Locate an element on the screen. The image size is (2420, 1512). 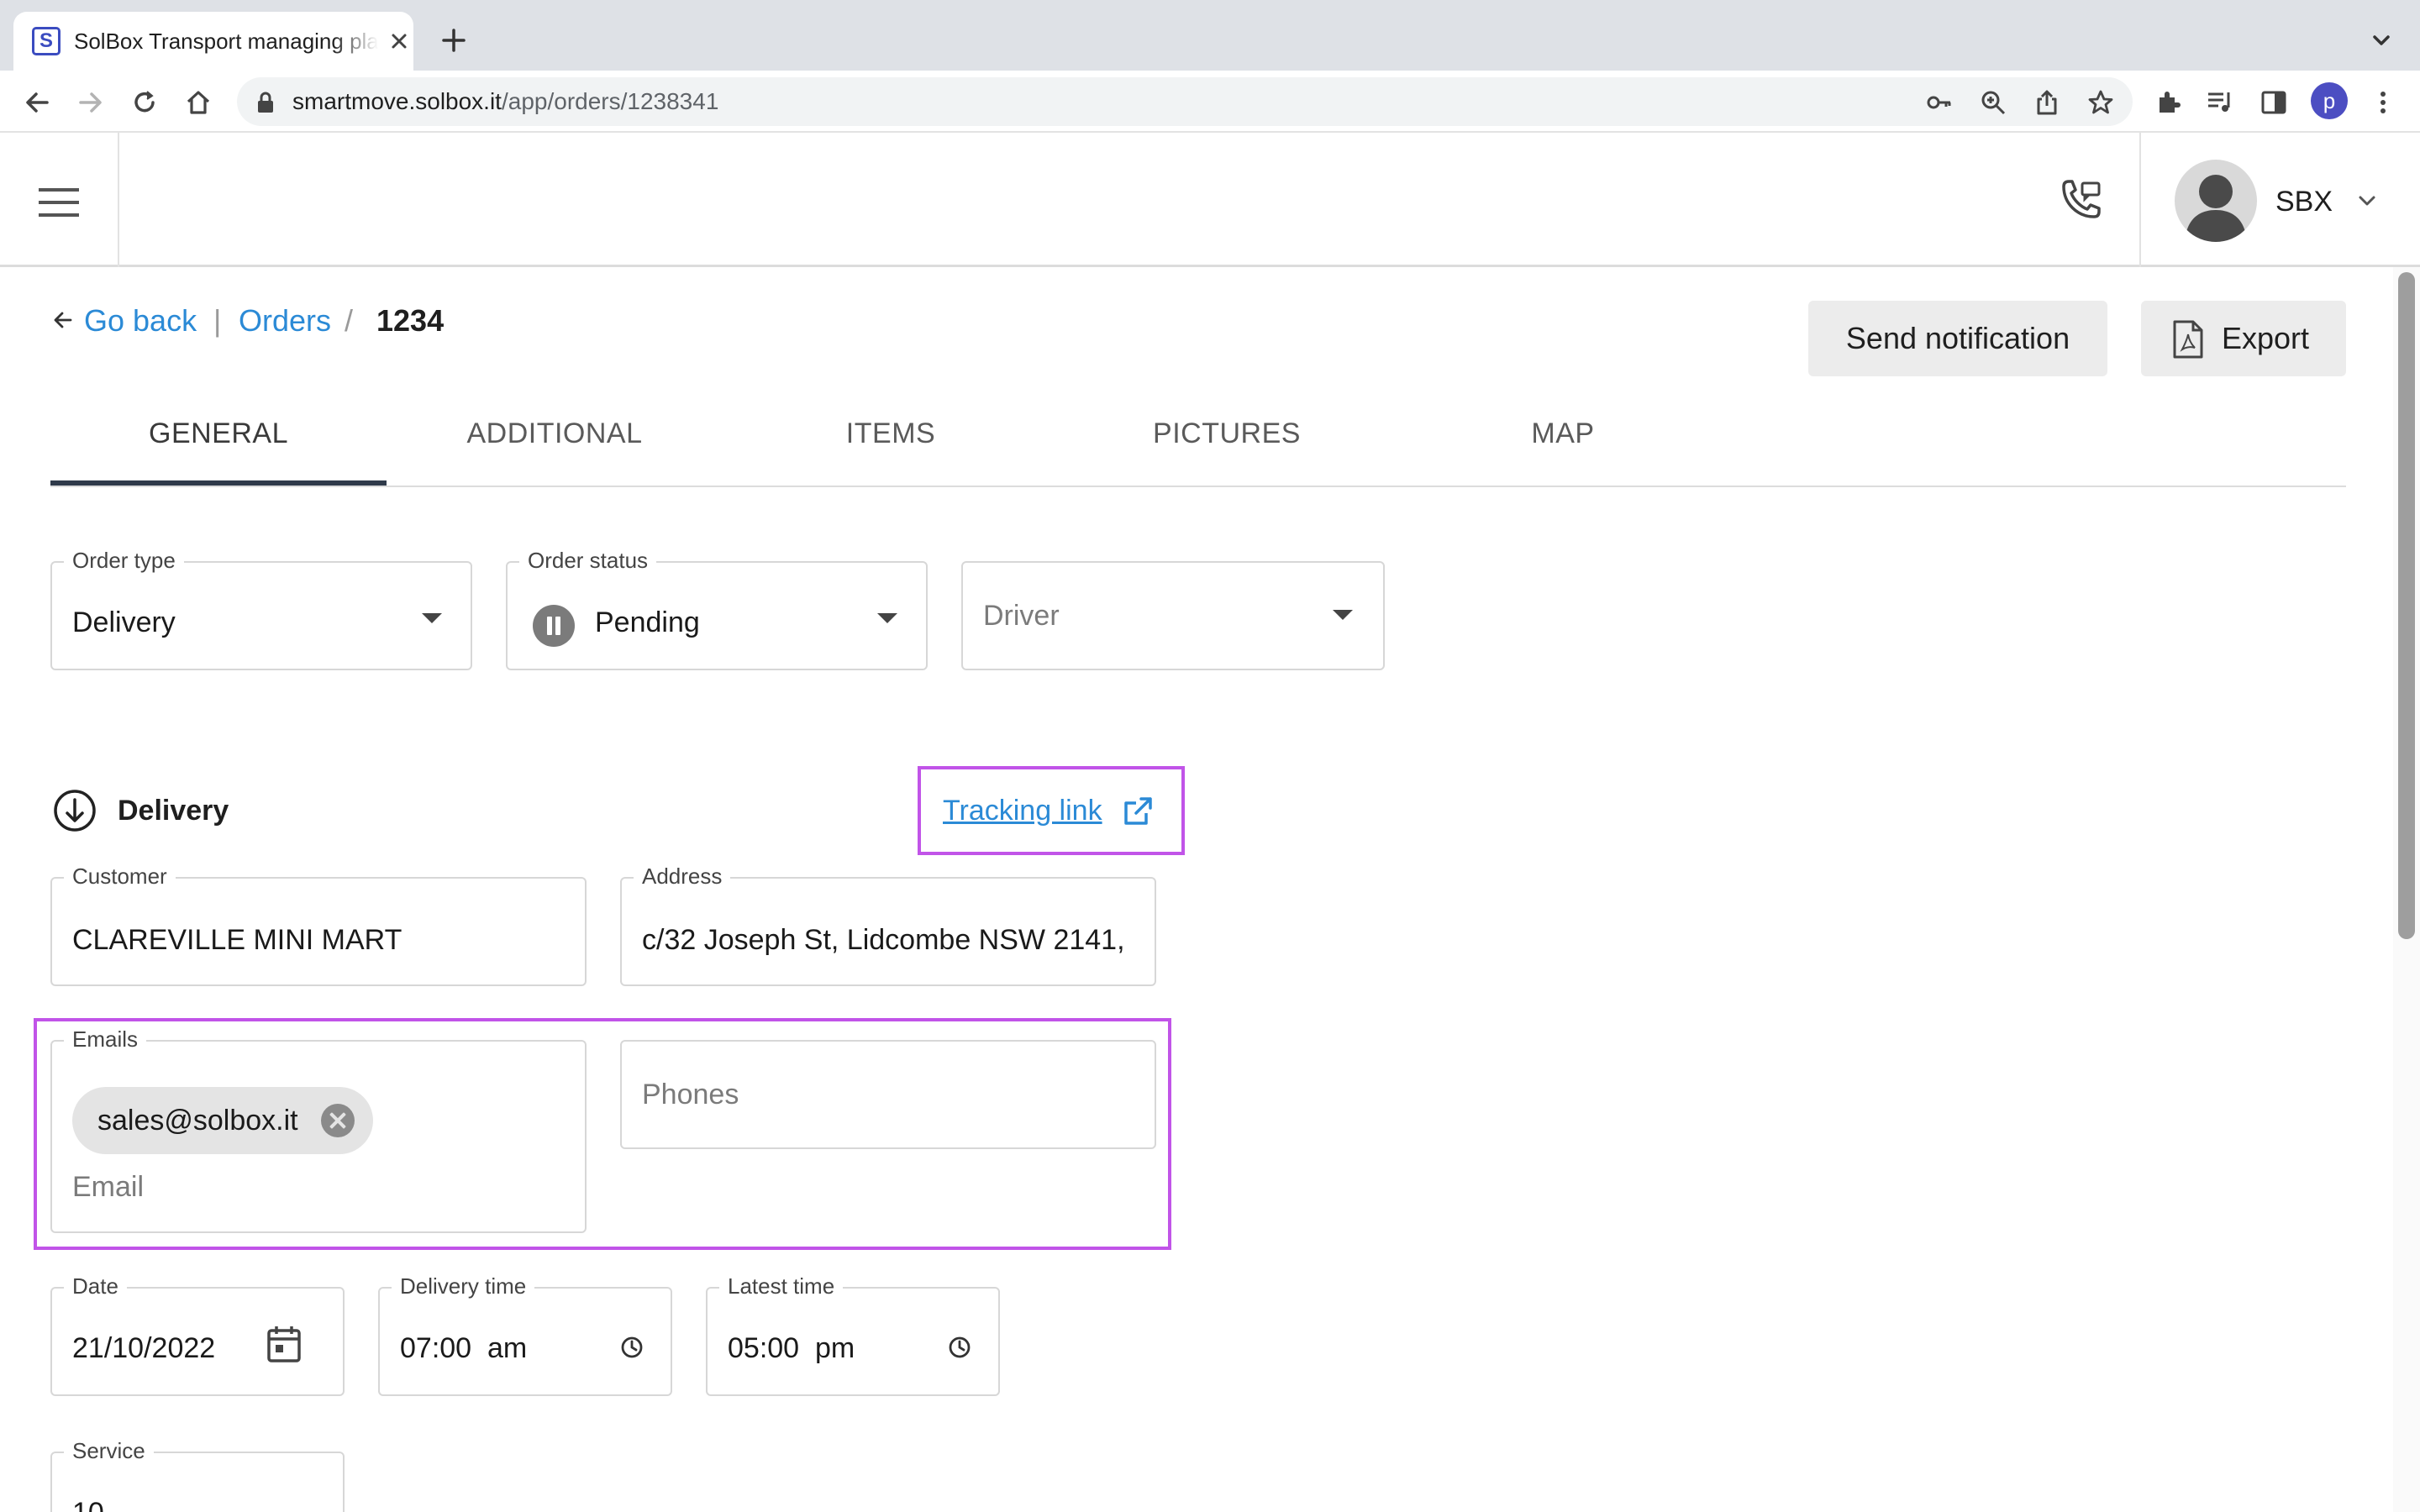
chevron-down-icon is located at coordinates (2367, 200).